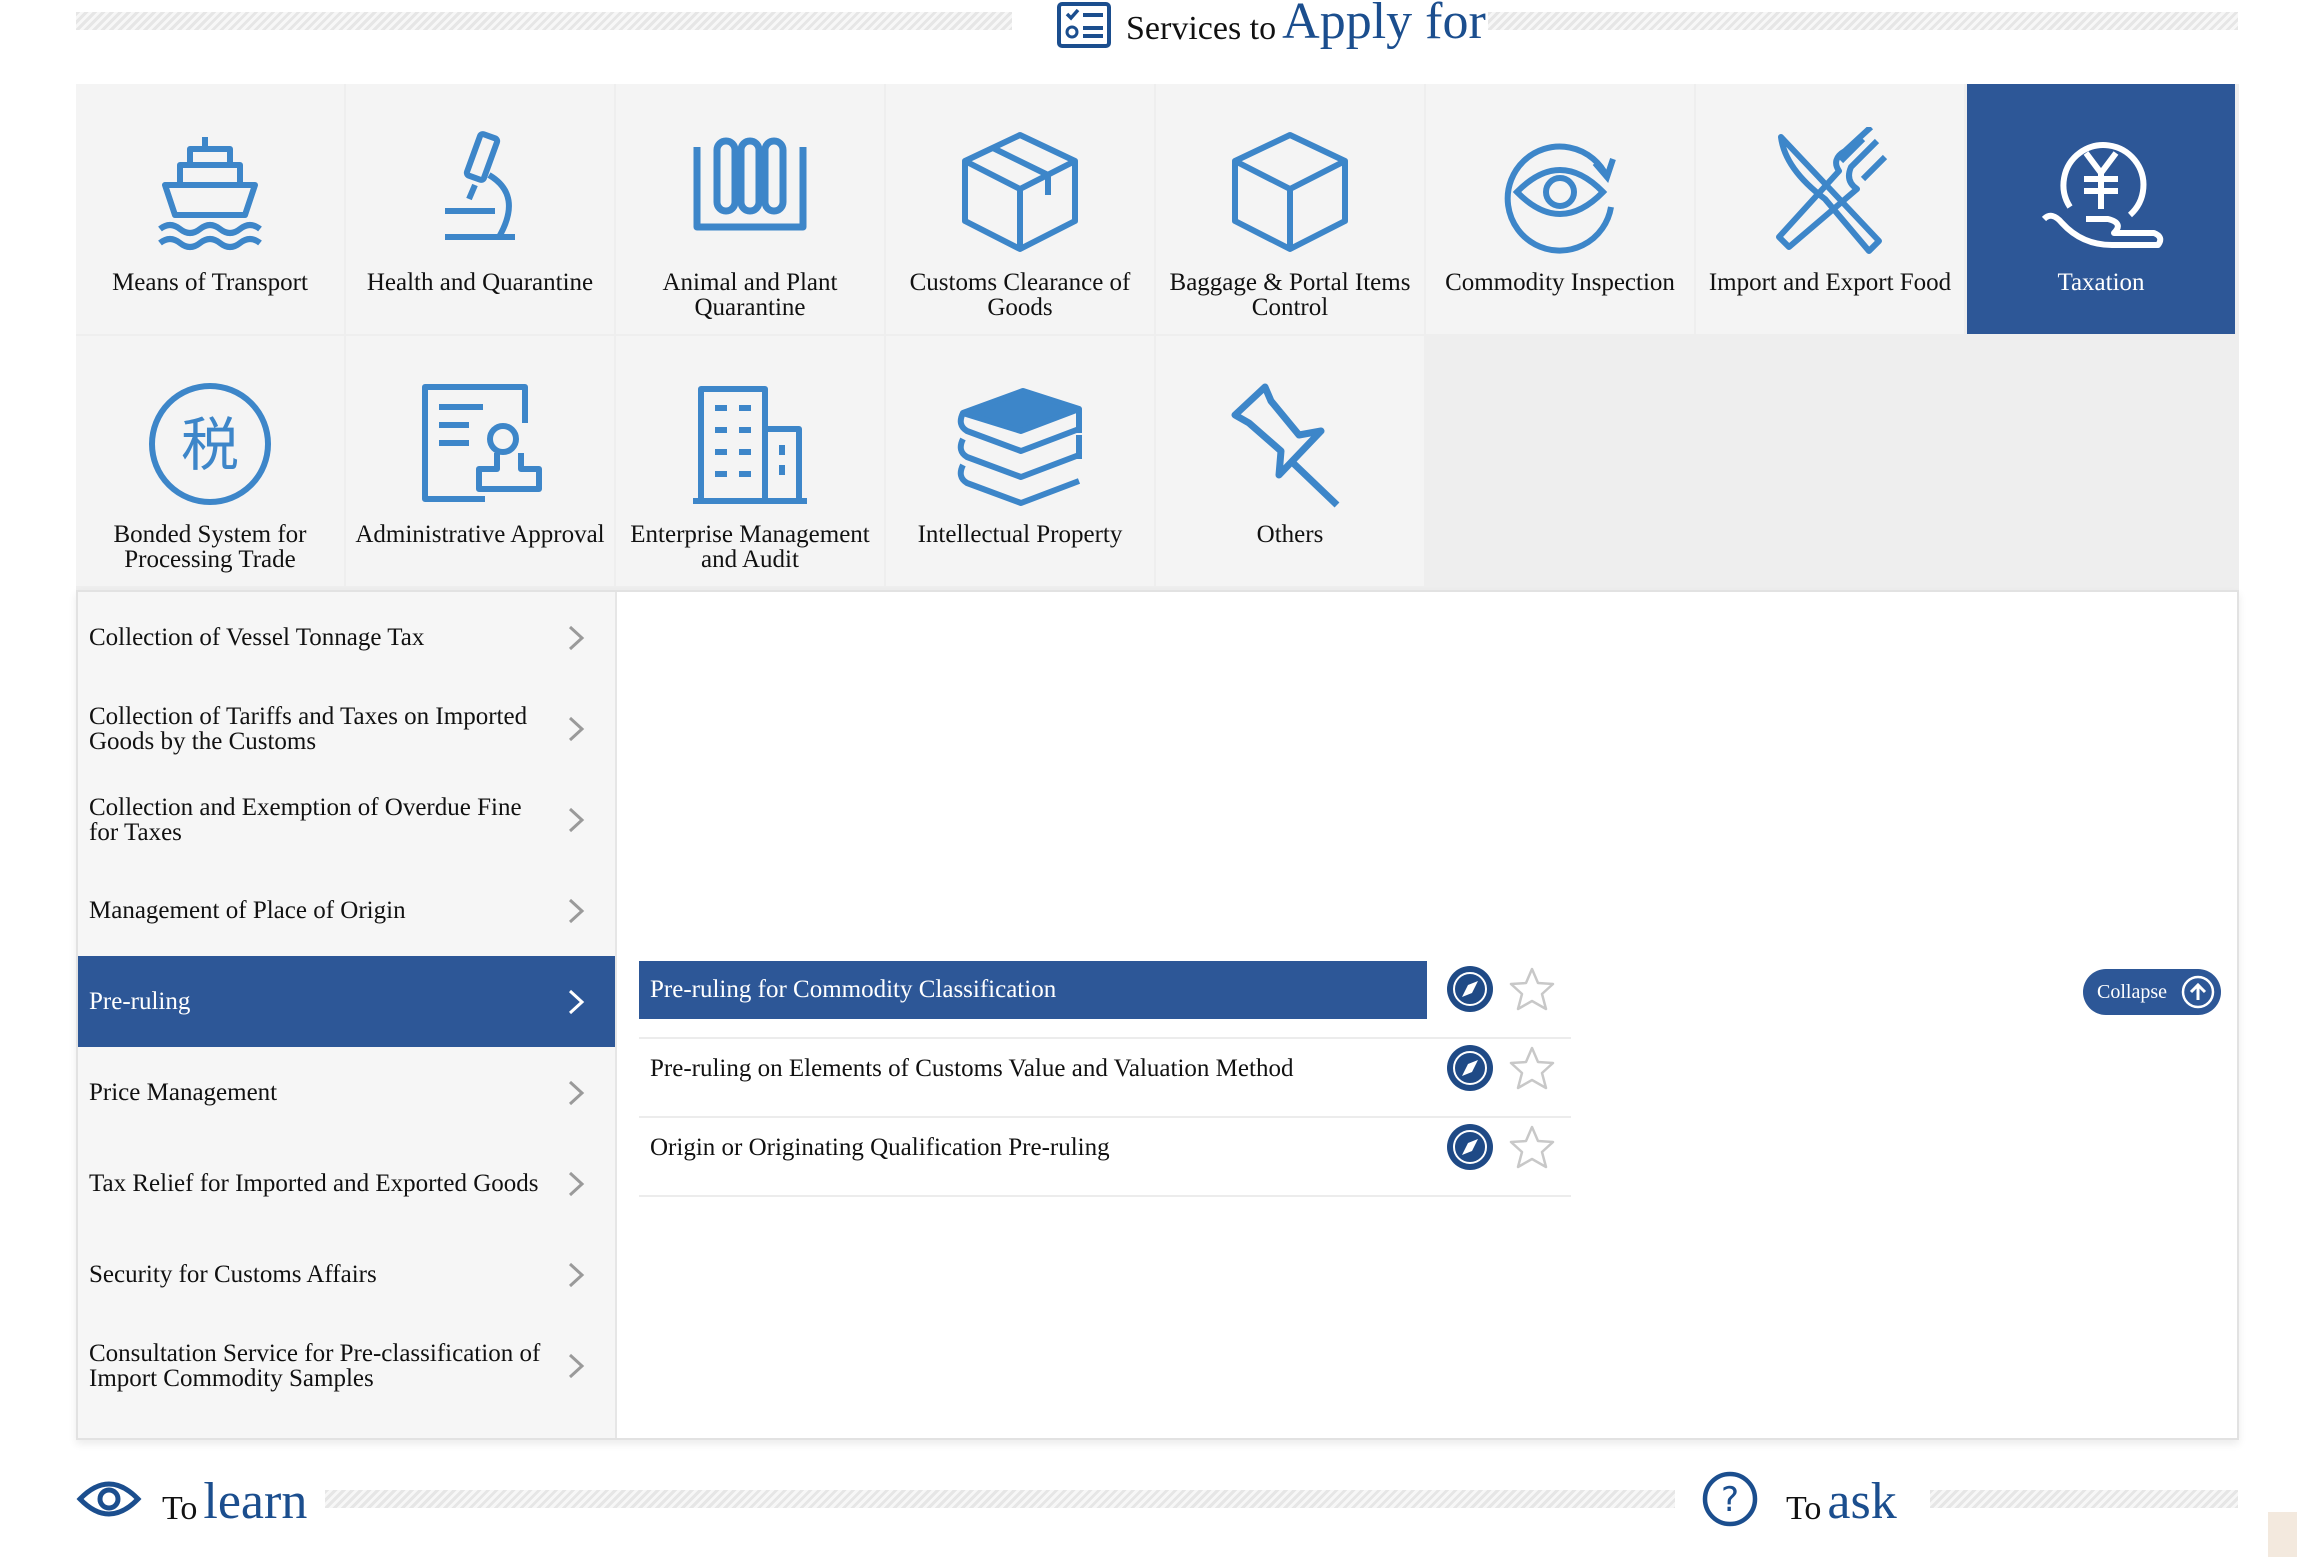 The image size is (2297, 1557). What do you see at coordinates (1384, 25) in the screenshot?
I see `apply-header-title: Apply for` at bounding box center [1384, 25].